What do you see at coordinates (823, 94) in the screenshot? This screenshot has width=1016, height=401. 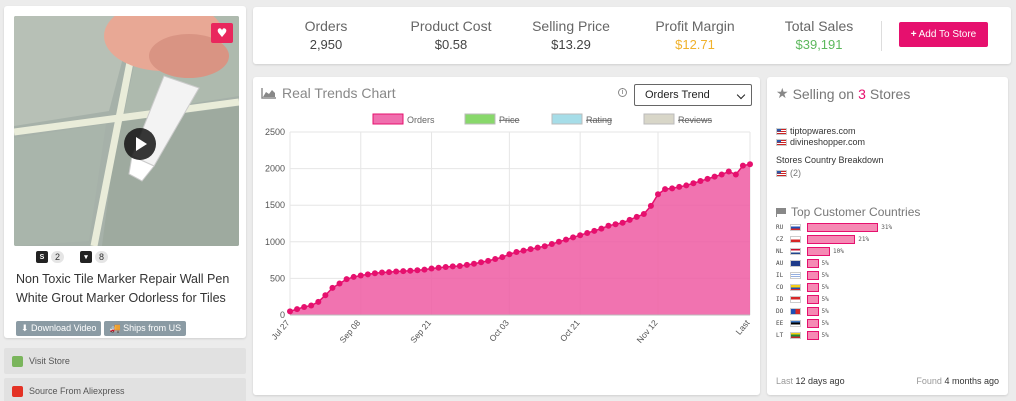 I see `stores-title-prefix: Selling on` at bounding box center [823, 94].